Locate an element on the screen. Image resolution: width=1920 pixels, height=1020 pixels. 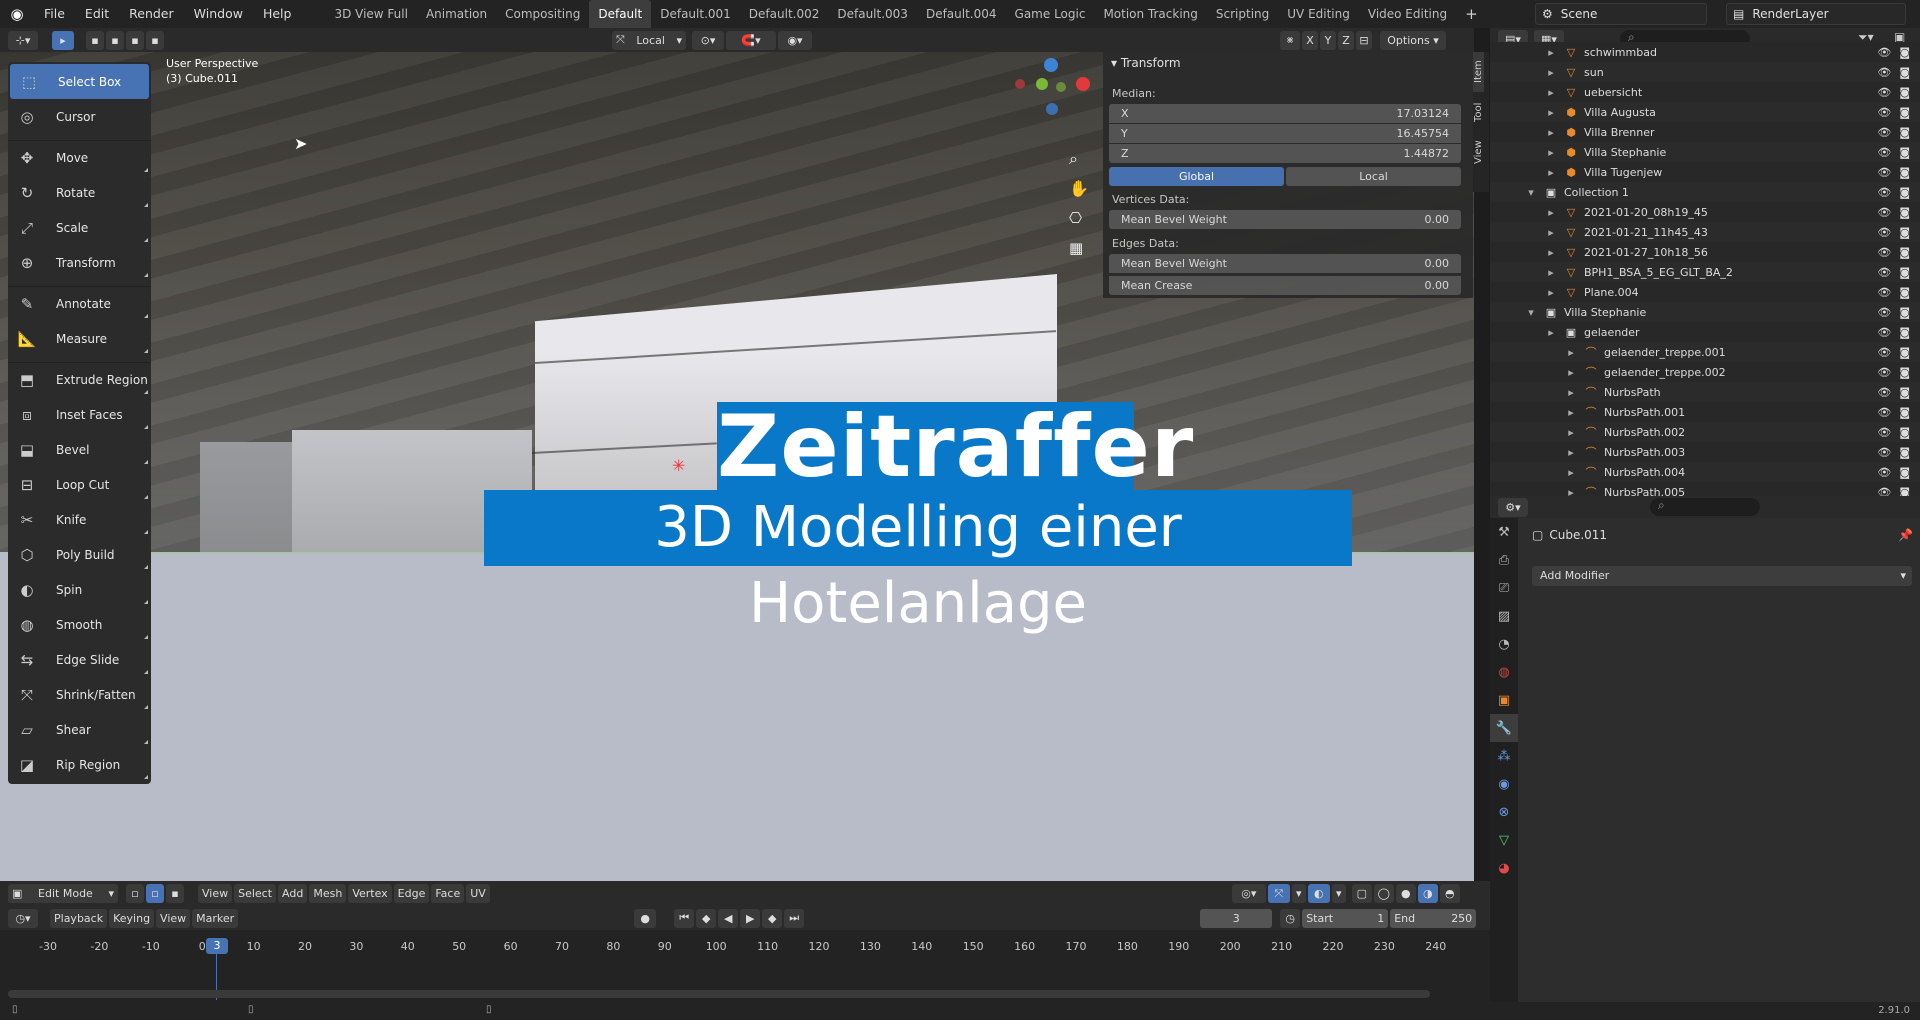
visibility-icon: ◎▾ is located at coordinates (1248, 893).